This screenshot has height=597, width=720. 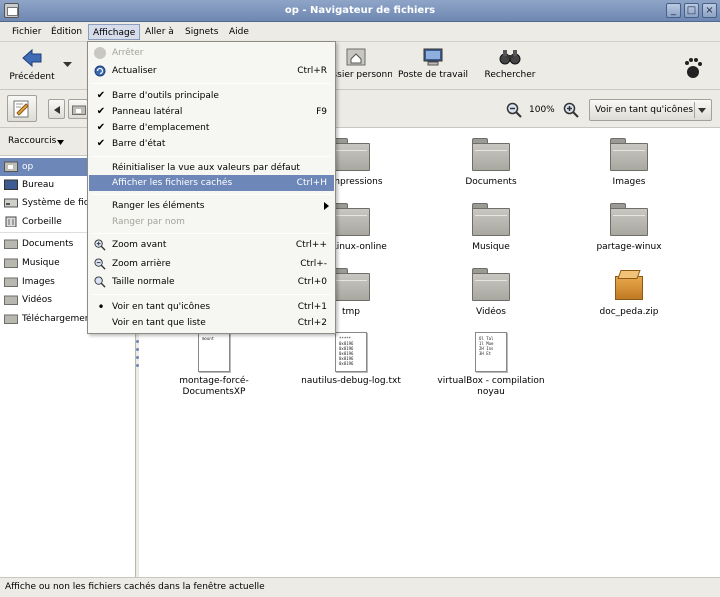 I want to click on file-item: Musique, so click(x=491, y=228).